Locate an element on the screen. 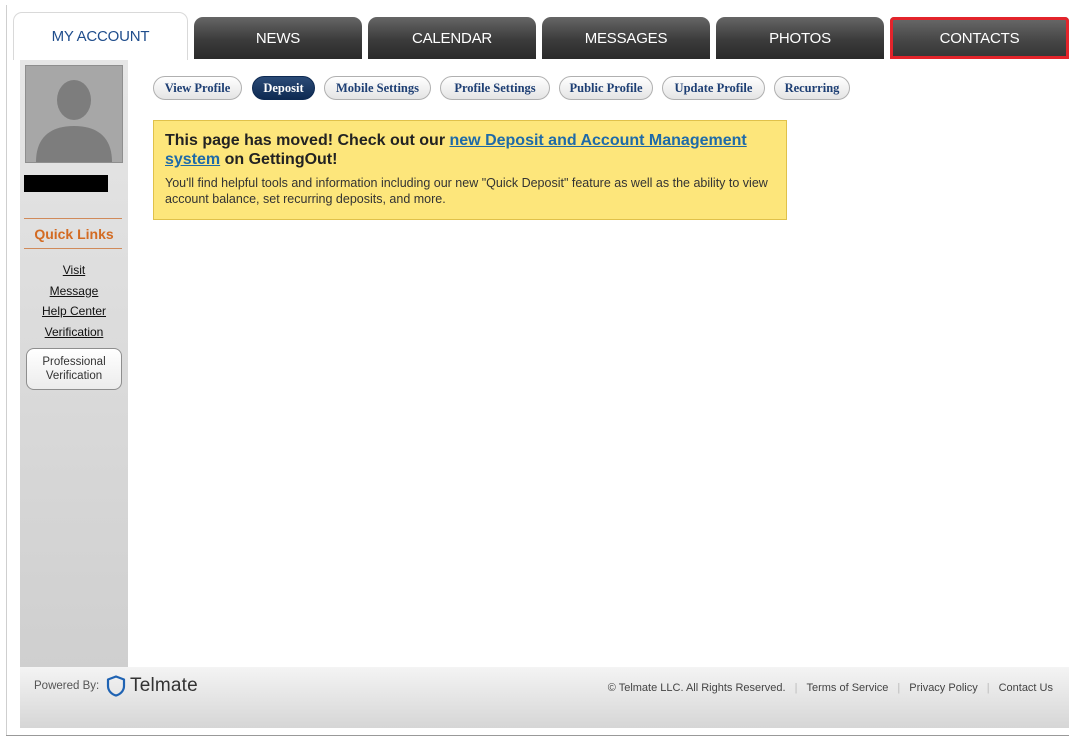 The width and height of the screenshot is (1069, 738). subnav-profile-settings: Profile Settings is located at coordinates (495, 88).